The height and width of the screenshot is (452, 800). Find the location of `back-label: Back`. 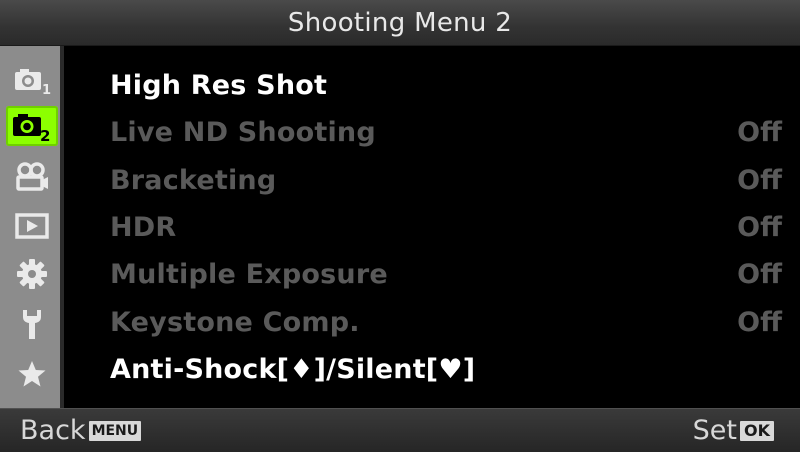

back-label: Back is located at coordinates (53, 430).